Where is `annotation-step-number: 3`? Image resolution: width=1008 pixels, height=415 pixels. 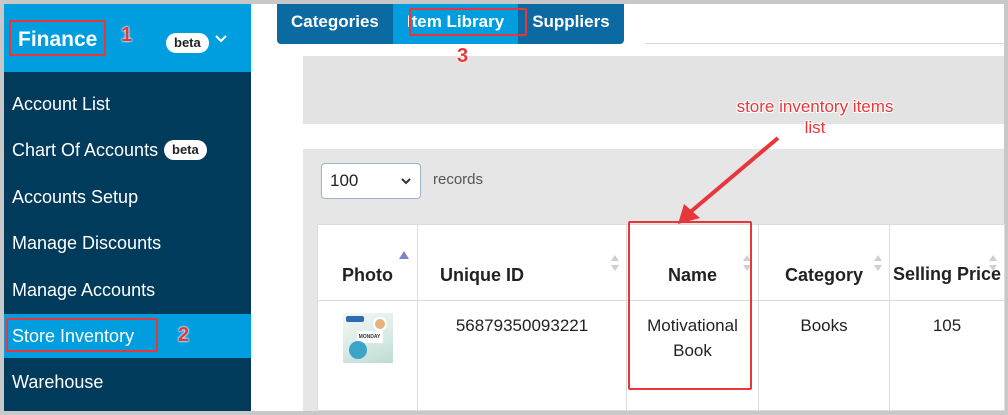 annotation-step-number: 3 is located at coordinates (463, 56).